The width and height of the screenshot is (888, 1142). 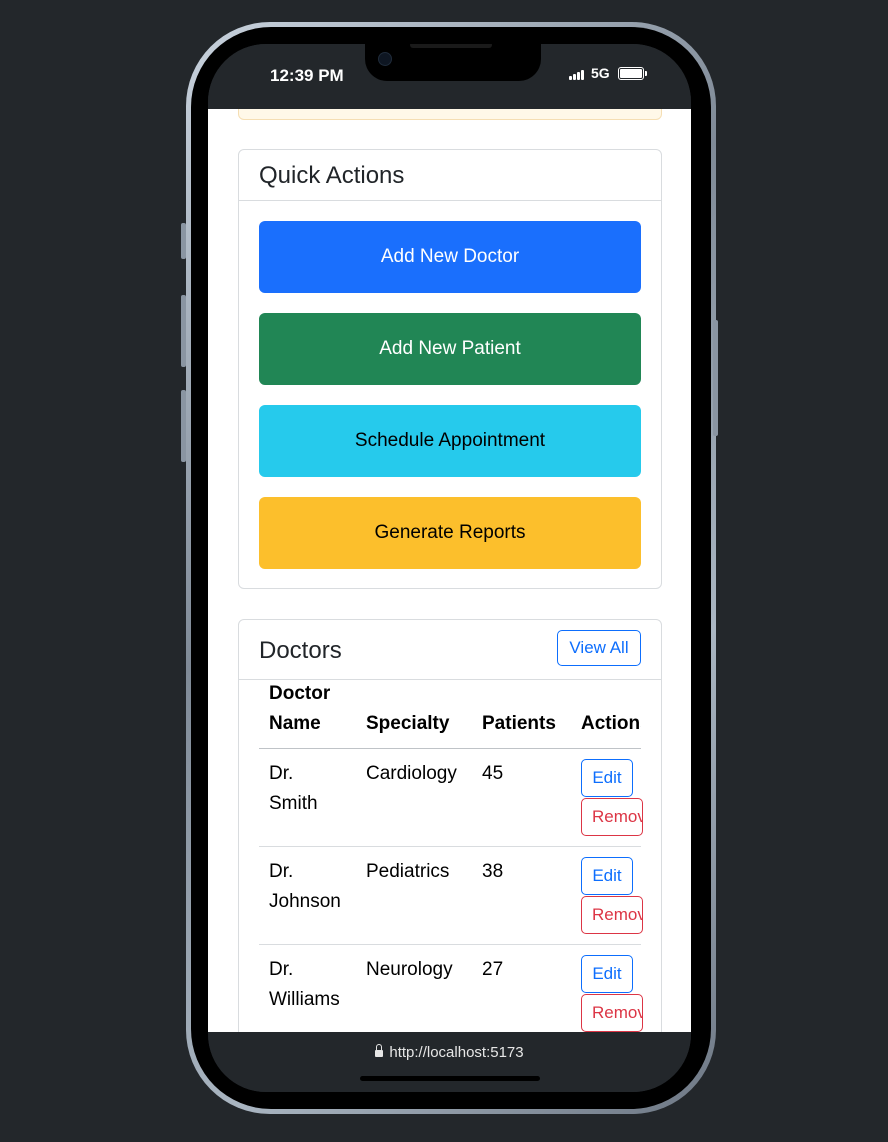 I want to click on speaker-grille, so click(x=451, y=46).